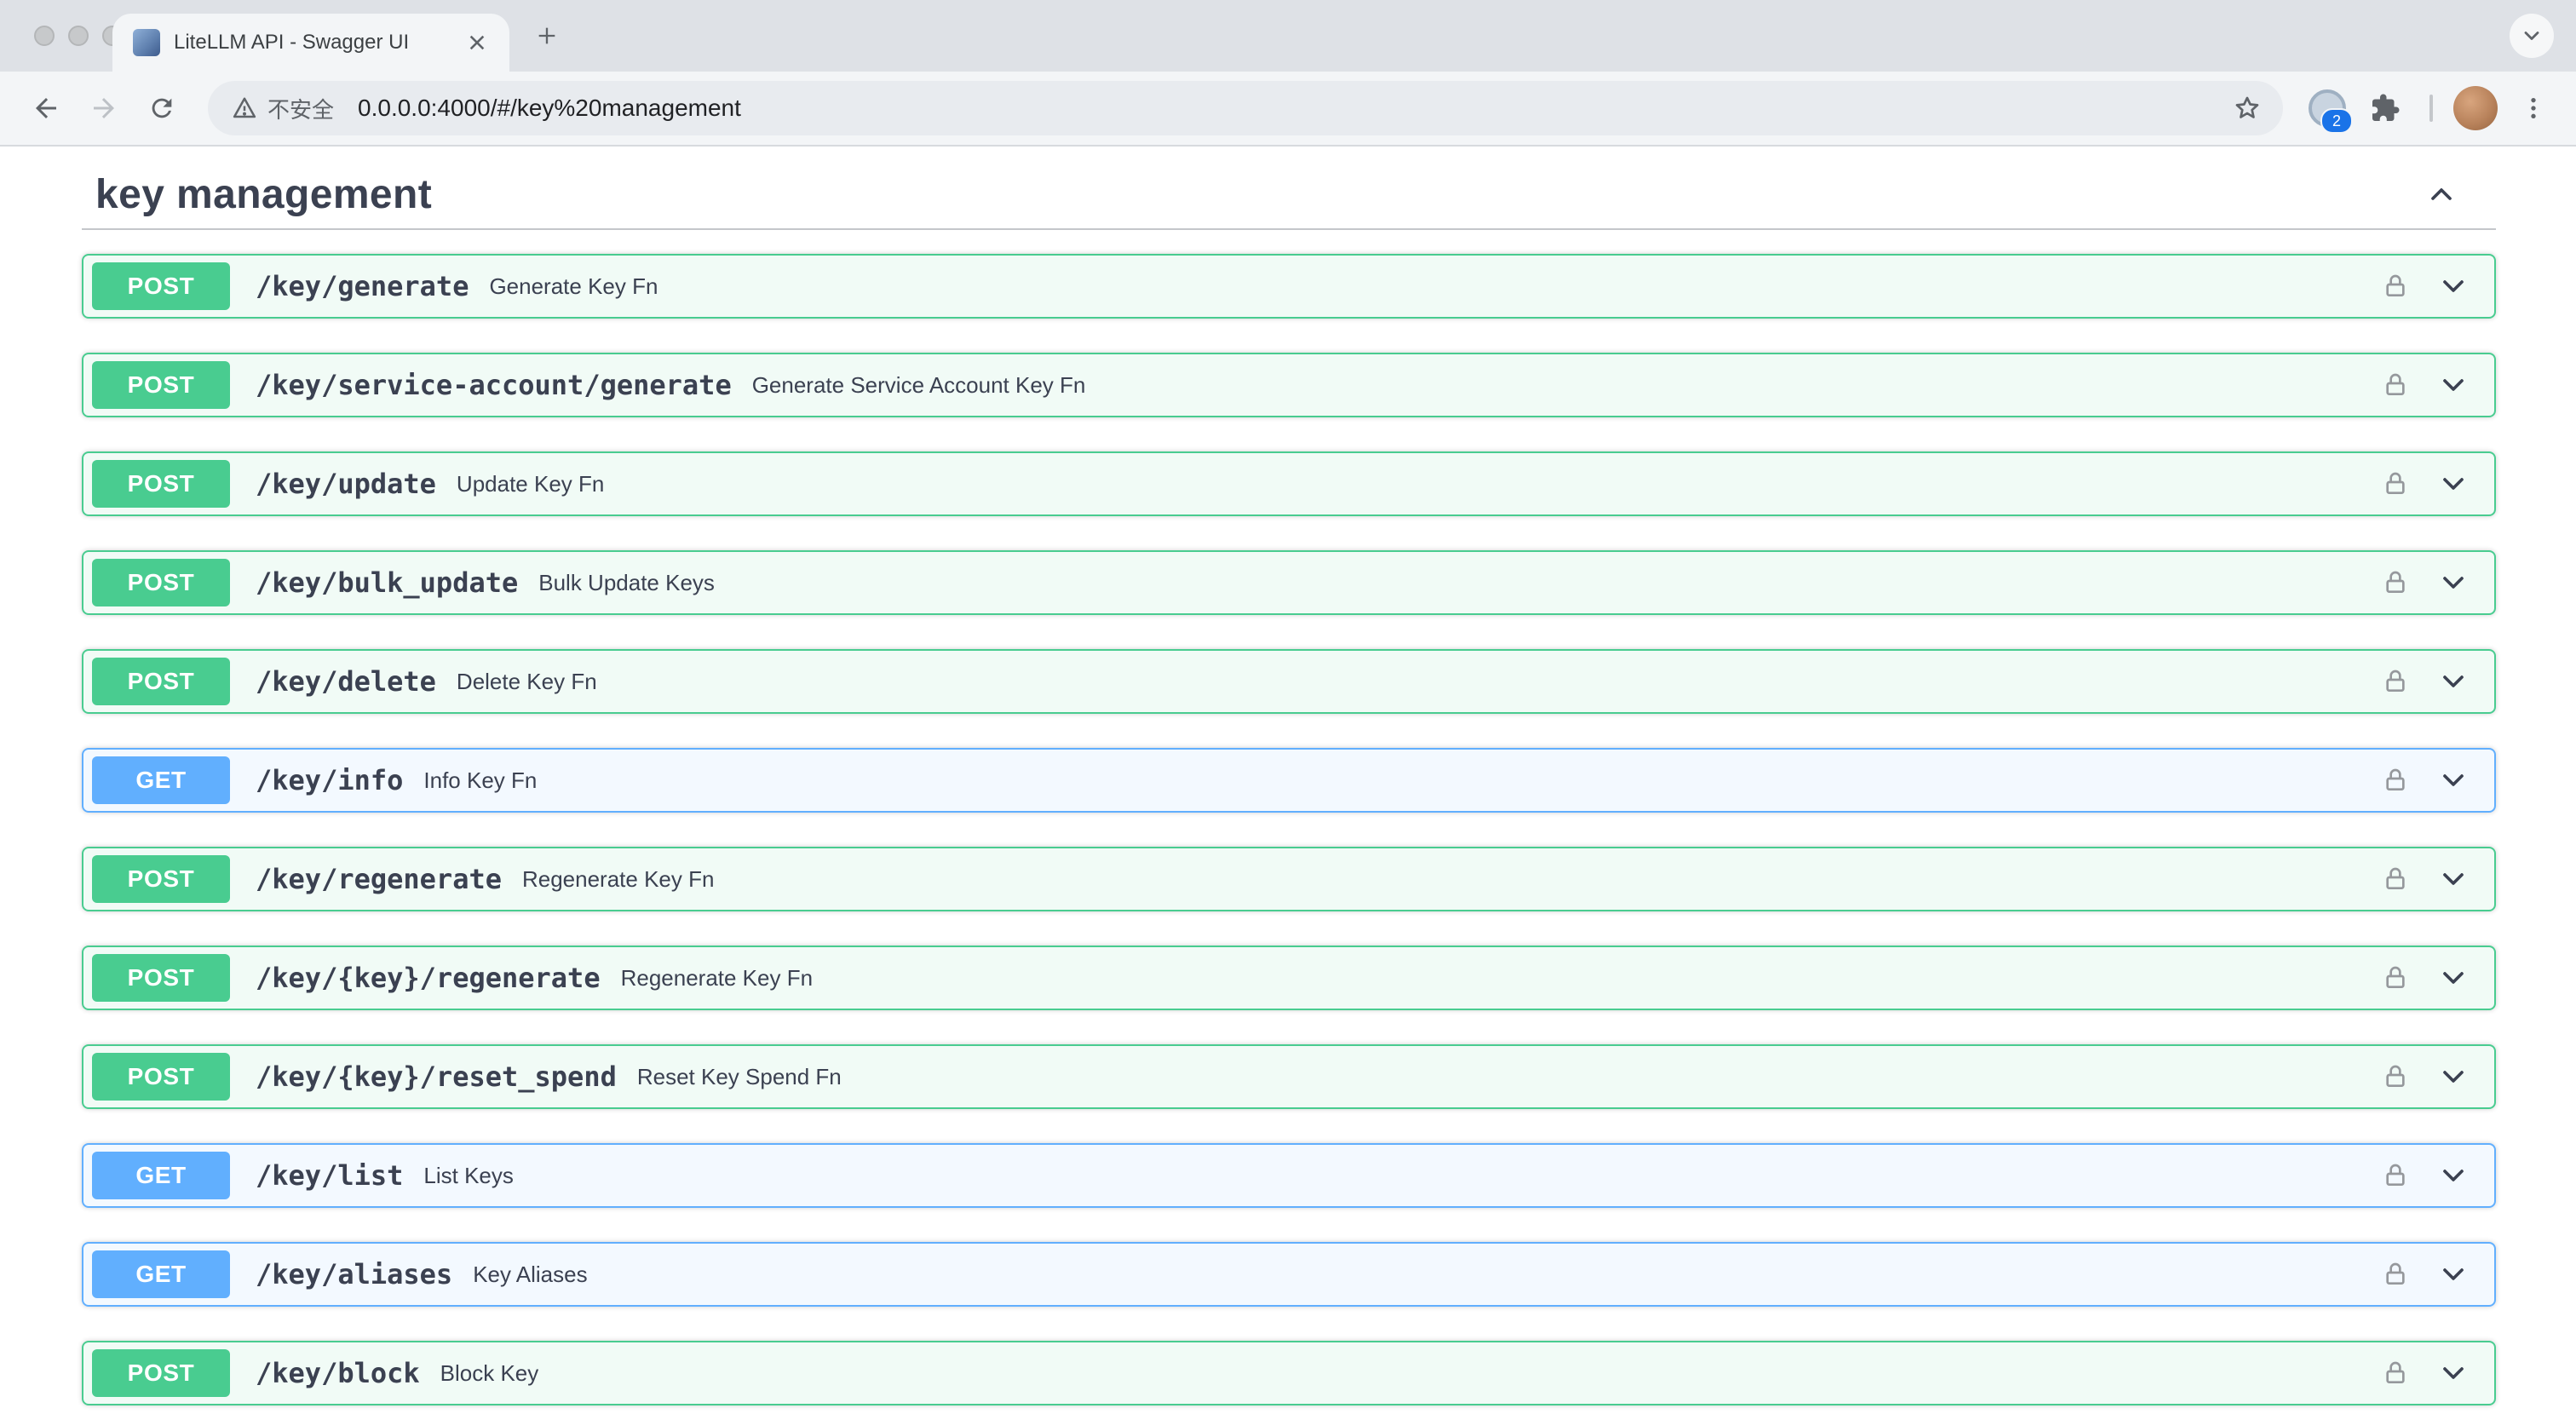  I want to click on endpoint-path: /key/info, so click(330, 780).